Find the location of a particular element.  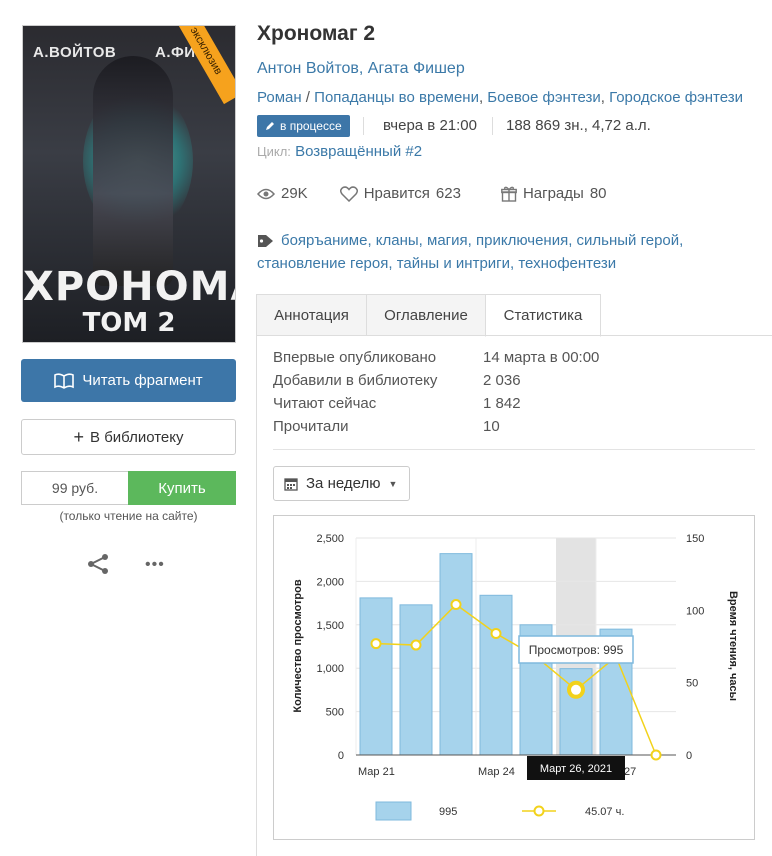

likes-counter: Нравится 623 is located at coordinates (400, 193).